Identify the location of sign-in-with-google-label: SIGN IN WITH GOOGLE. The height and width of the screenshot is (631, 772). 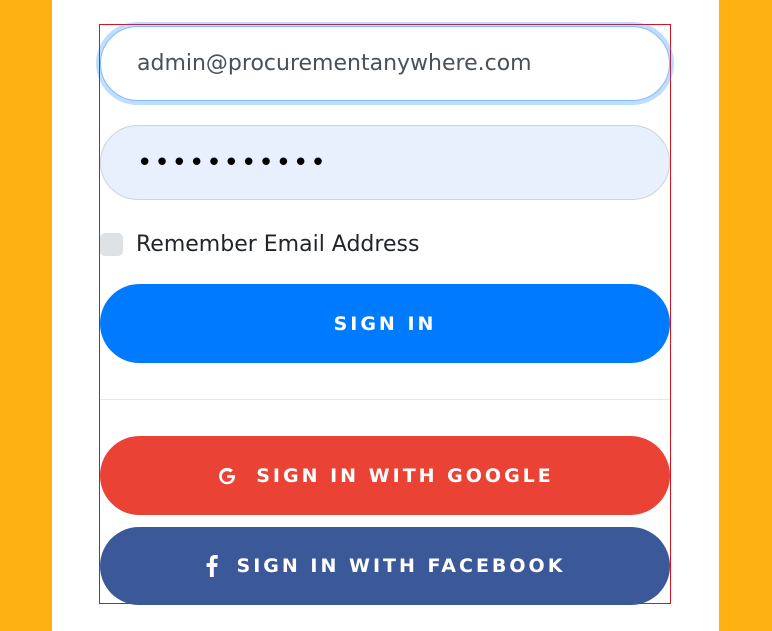
(405, 475).